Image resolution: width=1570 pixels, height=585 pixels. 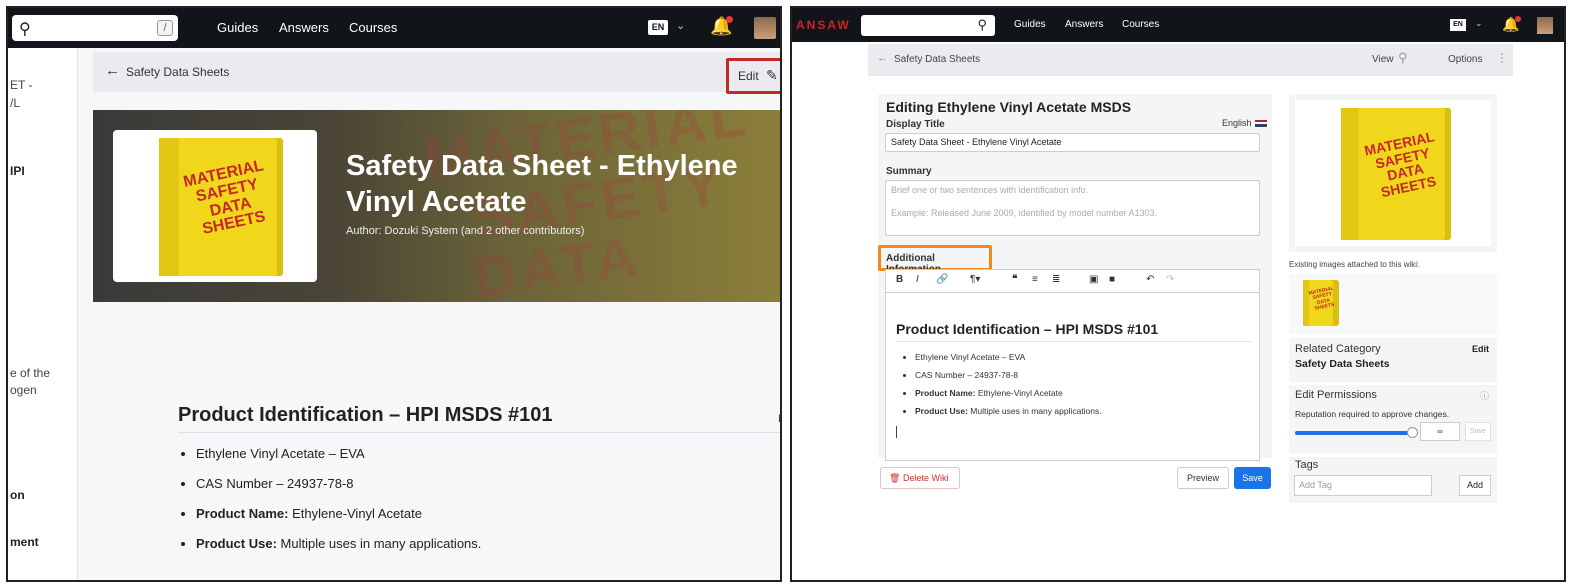 What do you see at coordinates (1321, 303) in the screenshot?
I see `image-thumbnail: MATERIAL SAFETY DATA SHEETS` at bounding box center [1321, 303].